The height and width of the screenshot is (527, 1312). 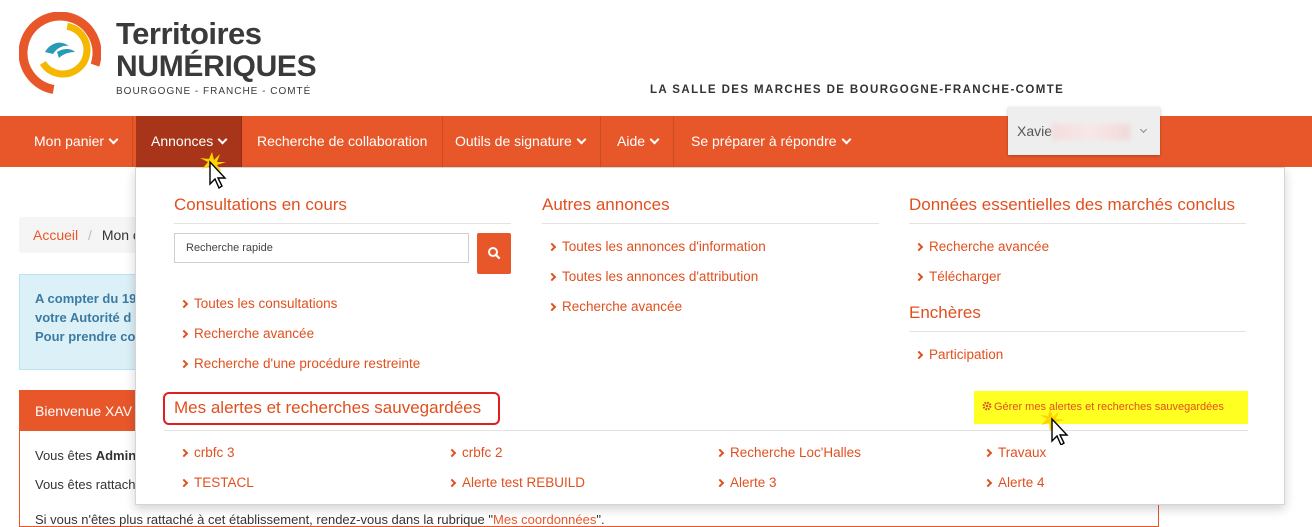 I want to click on link-telecharger: Télécharger, so click(x=958, y=276).